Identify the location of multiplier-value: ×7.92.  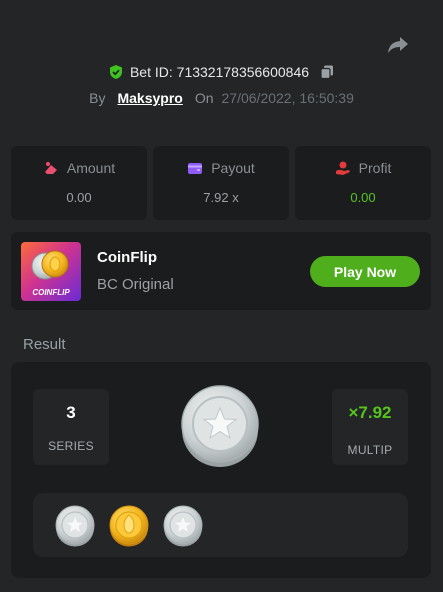
(370, 412).